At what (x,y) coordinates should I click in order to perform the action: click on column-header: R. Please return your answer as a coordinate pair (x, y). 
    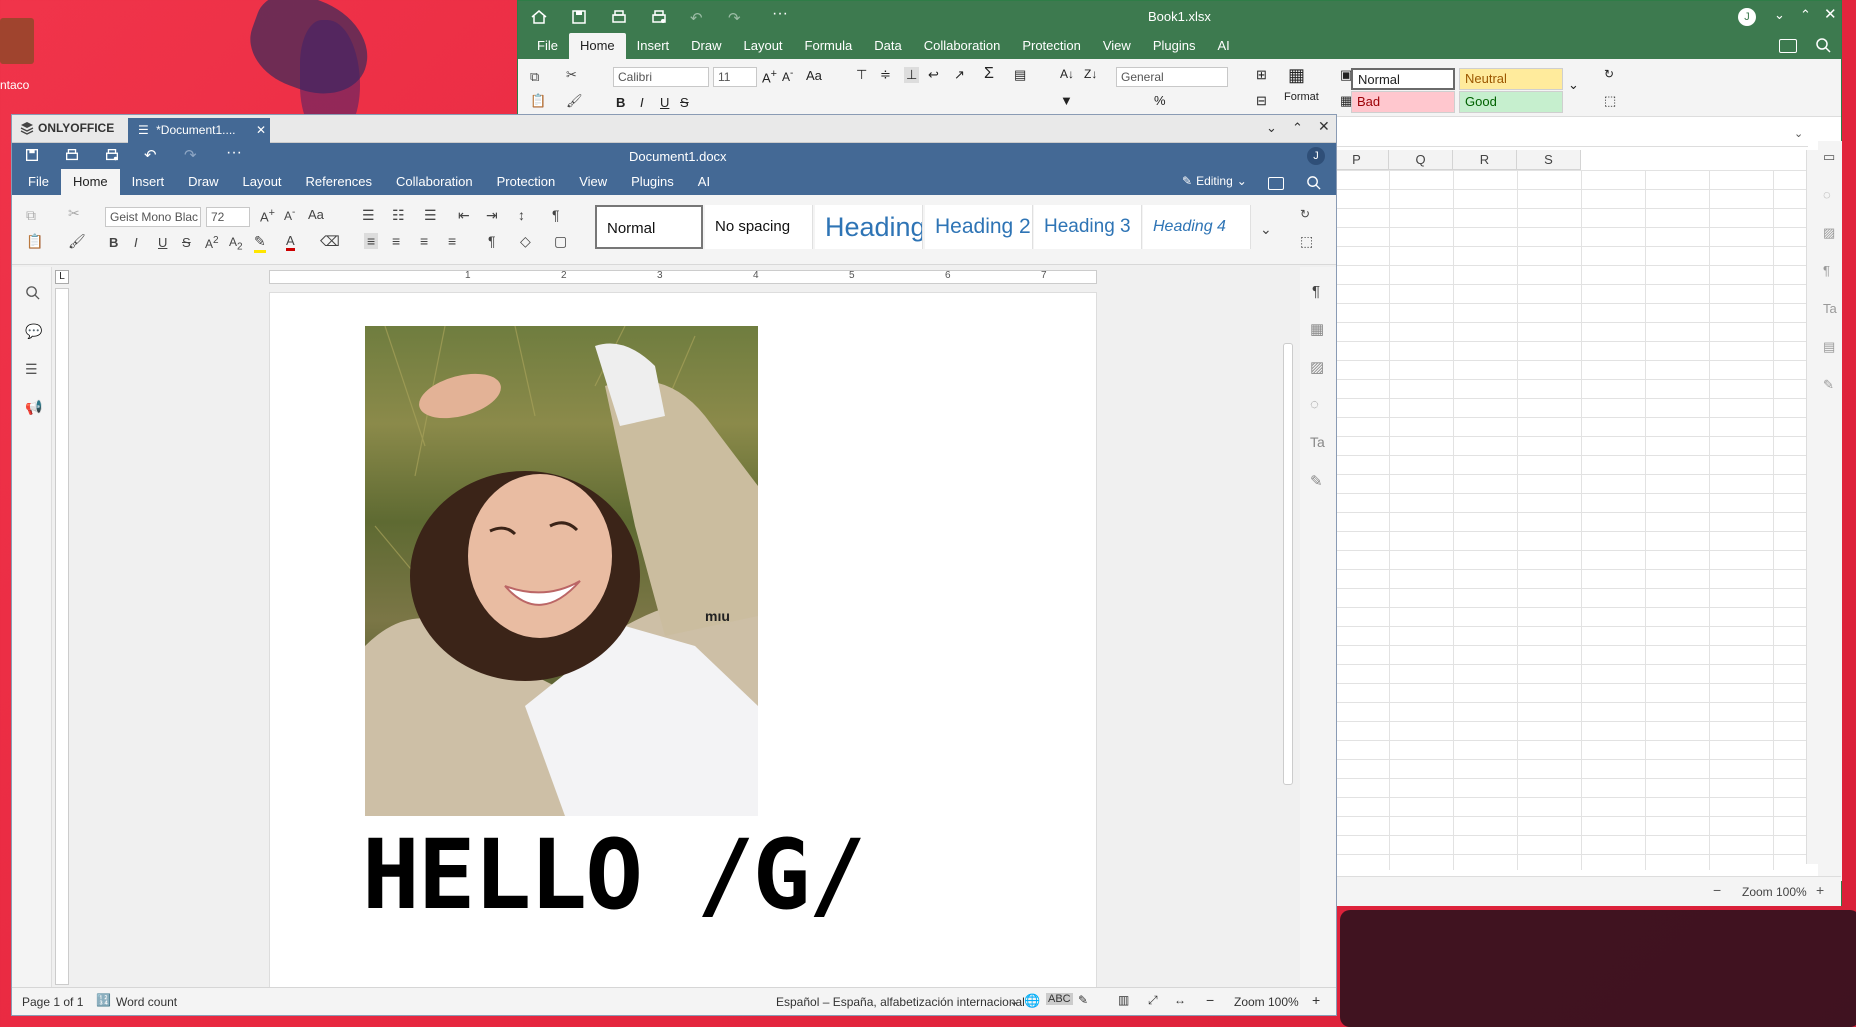
    Looking at the image, I should click on (1485, 160).